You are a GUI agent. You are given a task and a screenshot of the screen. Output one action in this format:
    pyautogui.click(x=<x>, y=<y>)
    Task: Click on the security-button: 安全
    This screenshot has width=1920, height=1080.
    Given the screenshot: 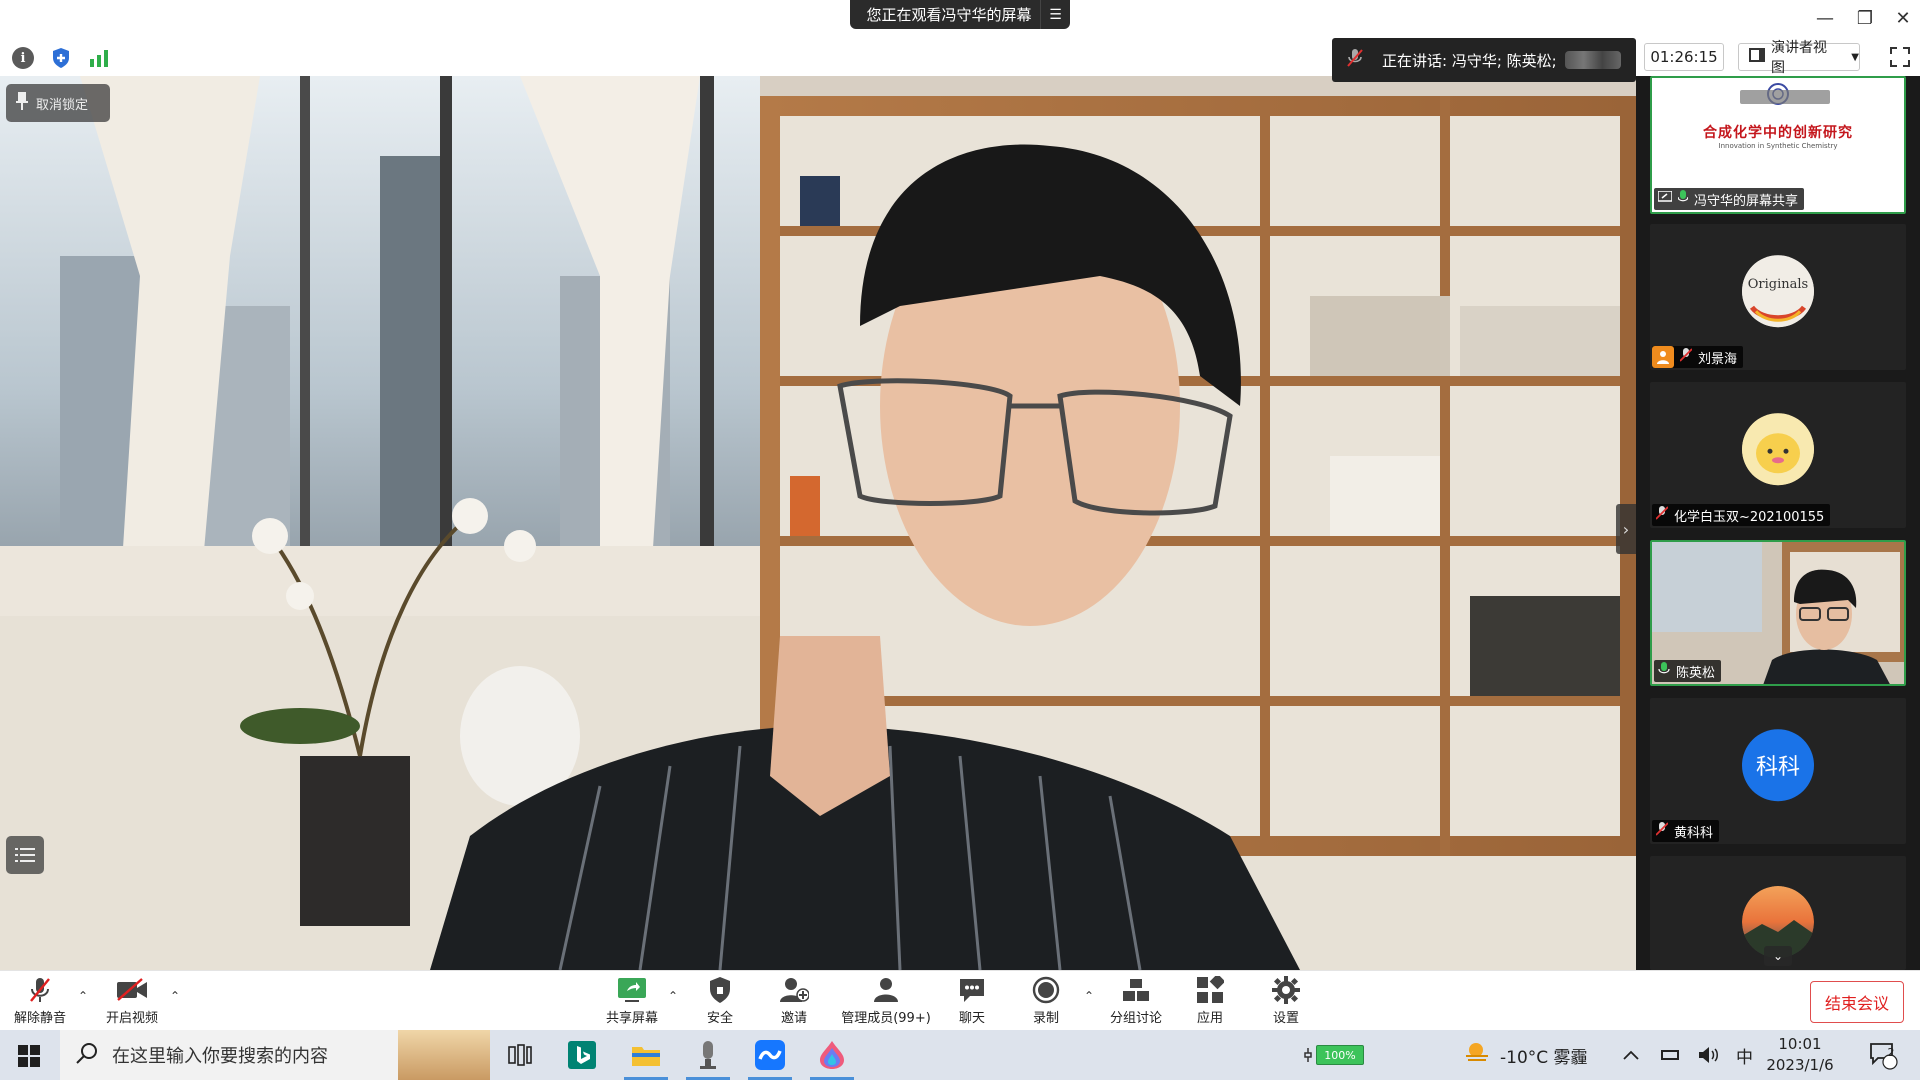 What is the action you would take?
    pyautogui.click(x=720, y=1002)
    